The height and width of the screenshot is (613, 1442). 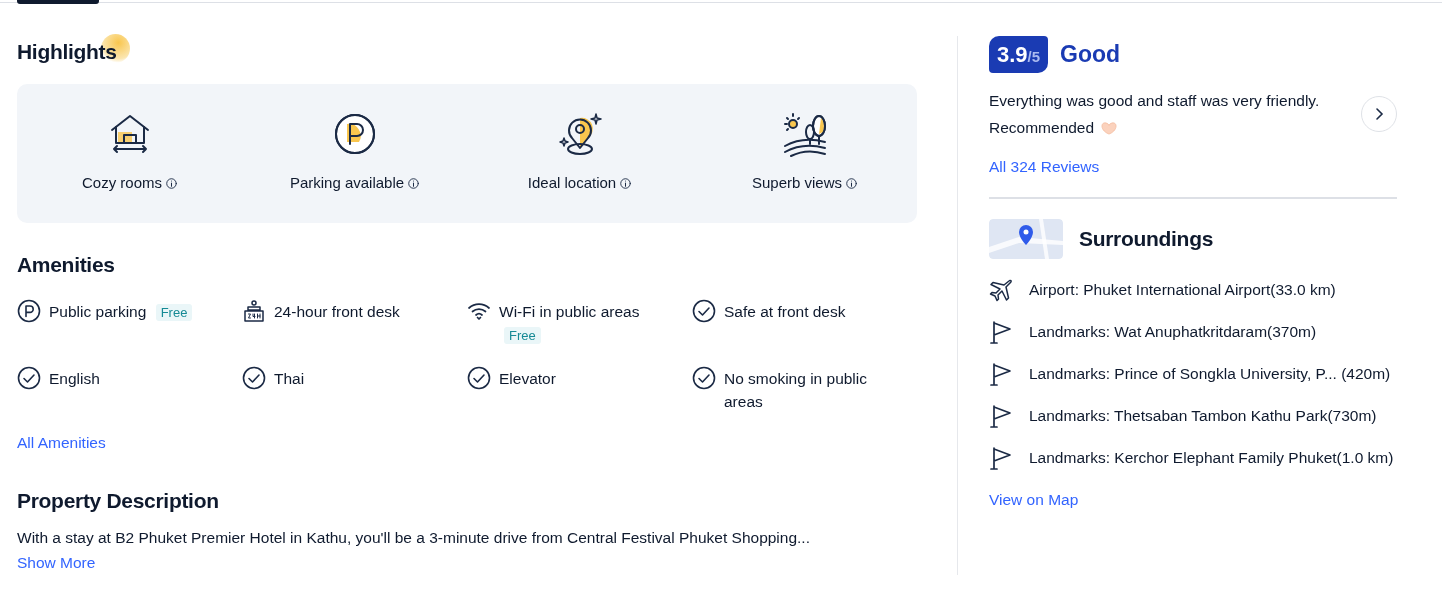 I want to click on front-desk-icon, so click(x=254, y=311).